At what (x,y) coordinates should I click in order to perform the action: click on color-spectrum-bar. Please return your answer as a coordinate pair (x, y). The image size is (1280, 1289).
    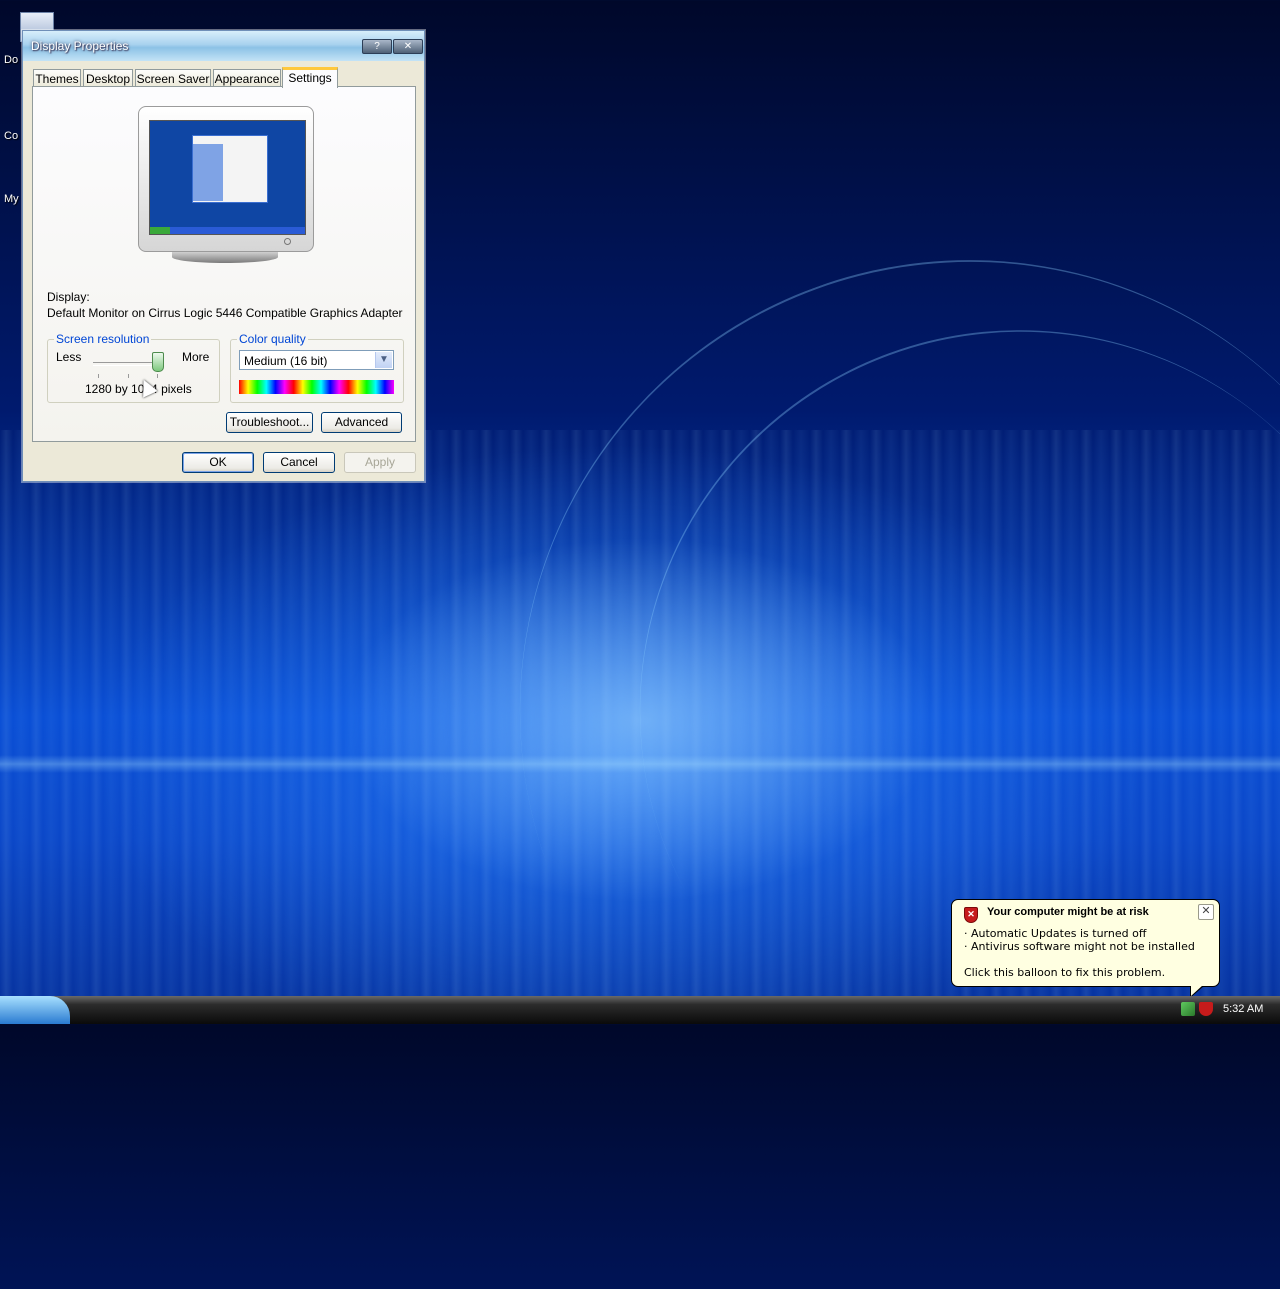
    Looking at the image, I should click on (316, 387).